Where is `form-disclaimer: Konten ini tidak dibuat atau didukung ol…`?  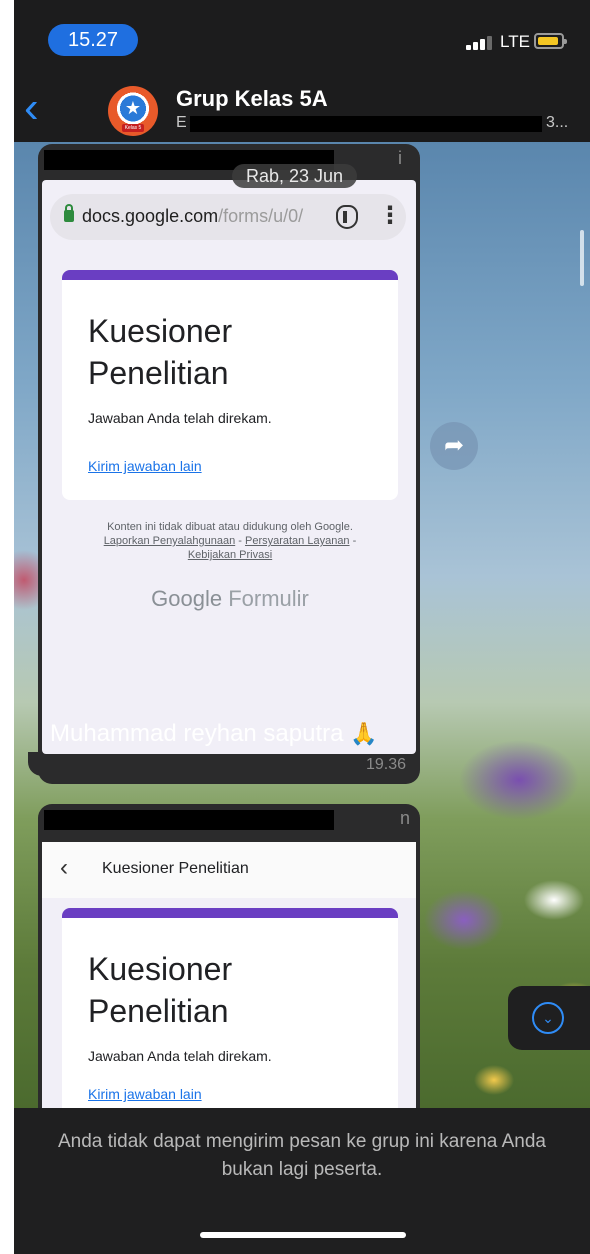 form-disclaimer: Konten ini tidak dibuat atau didukung ol… is located at coordinates (230, 541).